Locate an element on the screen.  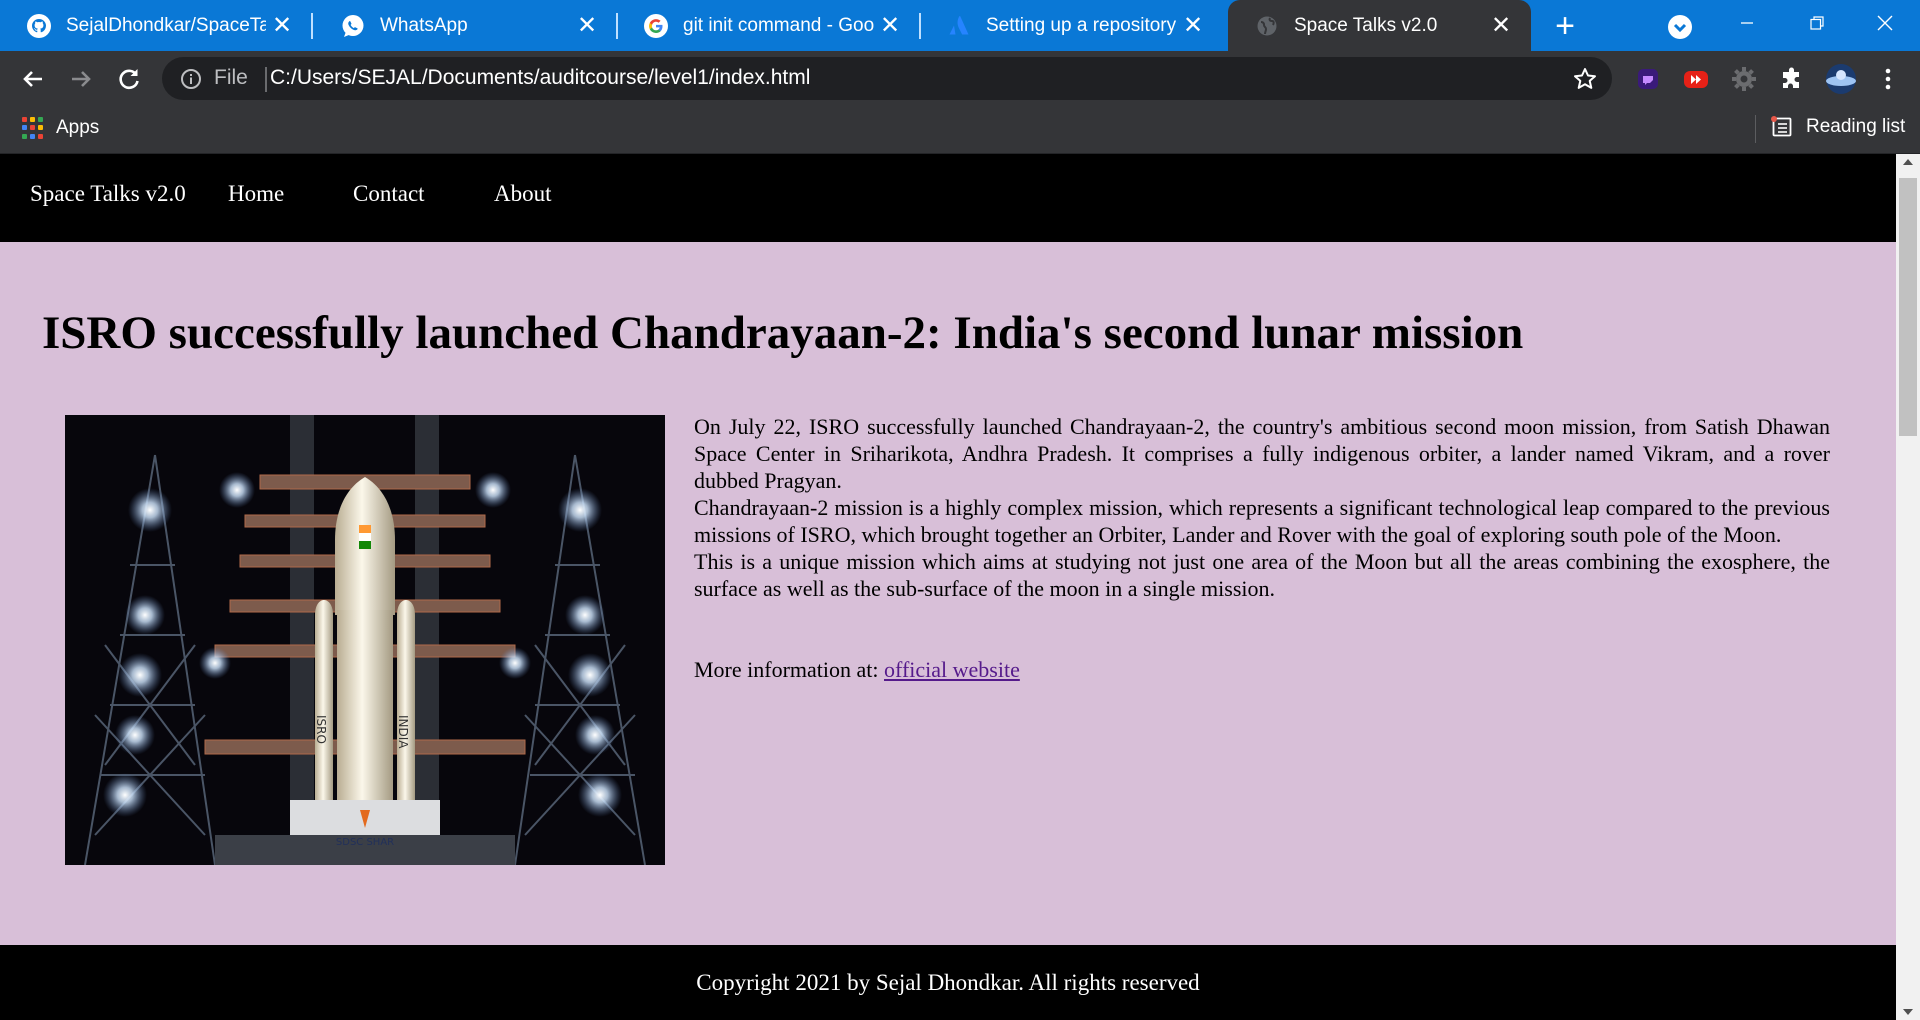
youtube-extension-icon is located at coordinates (1696, 79).